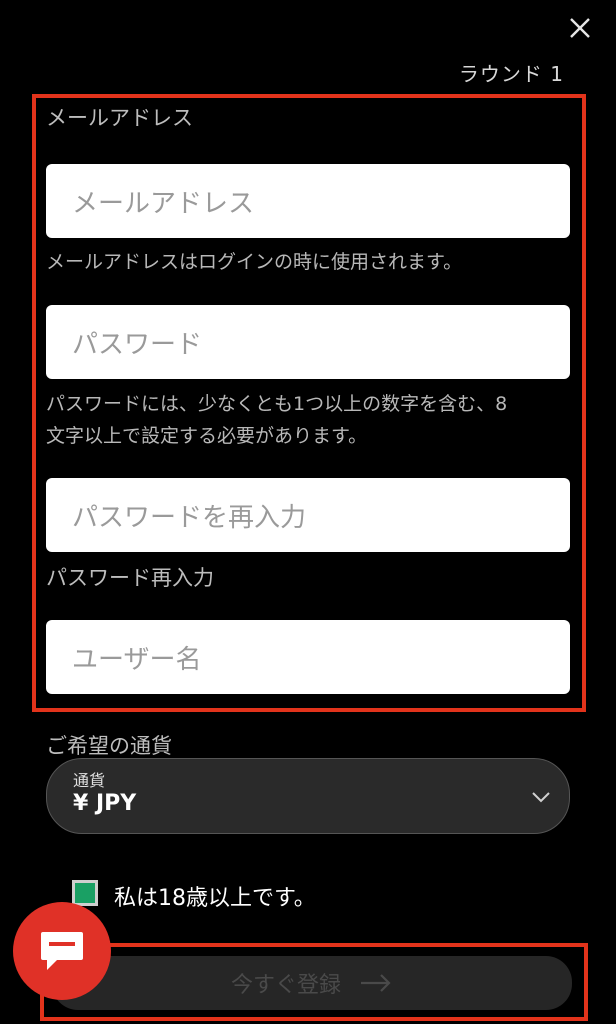 Image resolution: width=616 pixels, height=1024 pixels. I want to click on age-checkbox, so click(85, 893).